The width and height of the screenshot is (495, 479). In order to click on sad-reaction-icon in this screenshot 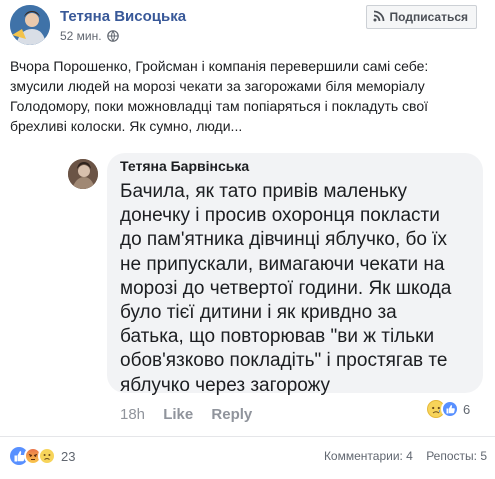, I will do `click(47, 456)`.